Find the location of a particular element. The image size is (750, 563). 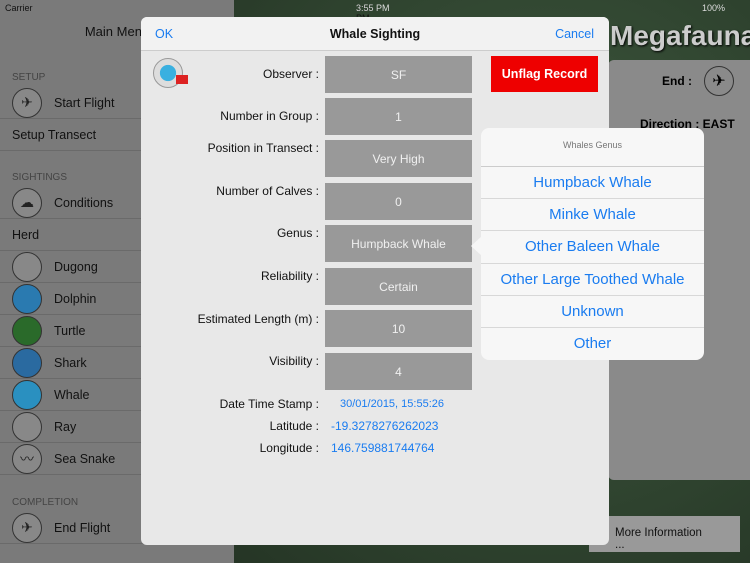

label: Whale is located at coordinates (72, 394).